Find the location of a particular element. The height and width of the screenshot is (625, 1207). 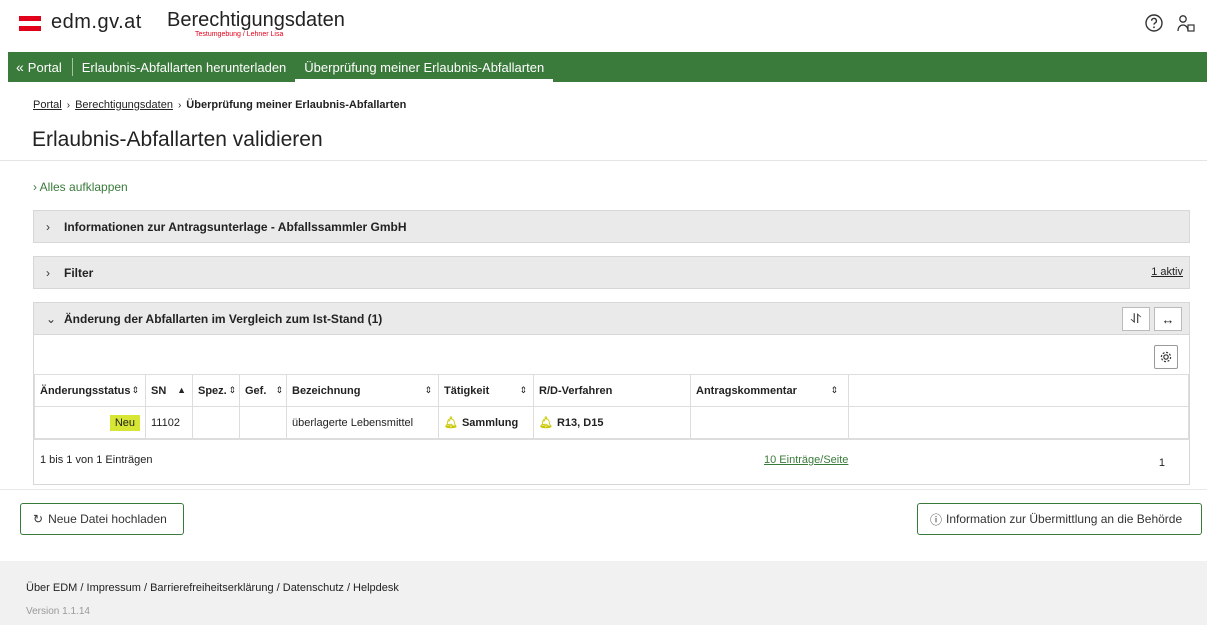

collapse-columns-button: ⥯ is located at coordinates (1136, 319).